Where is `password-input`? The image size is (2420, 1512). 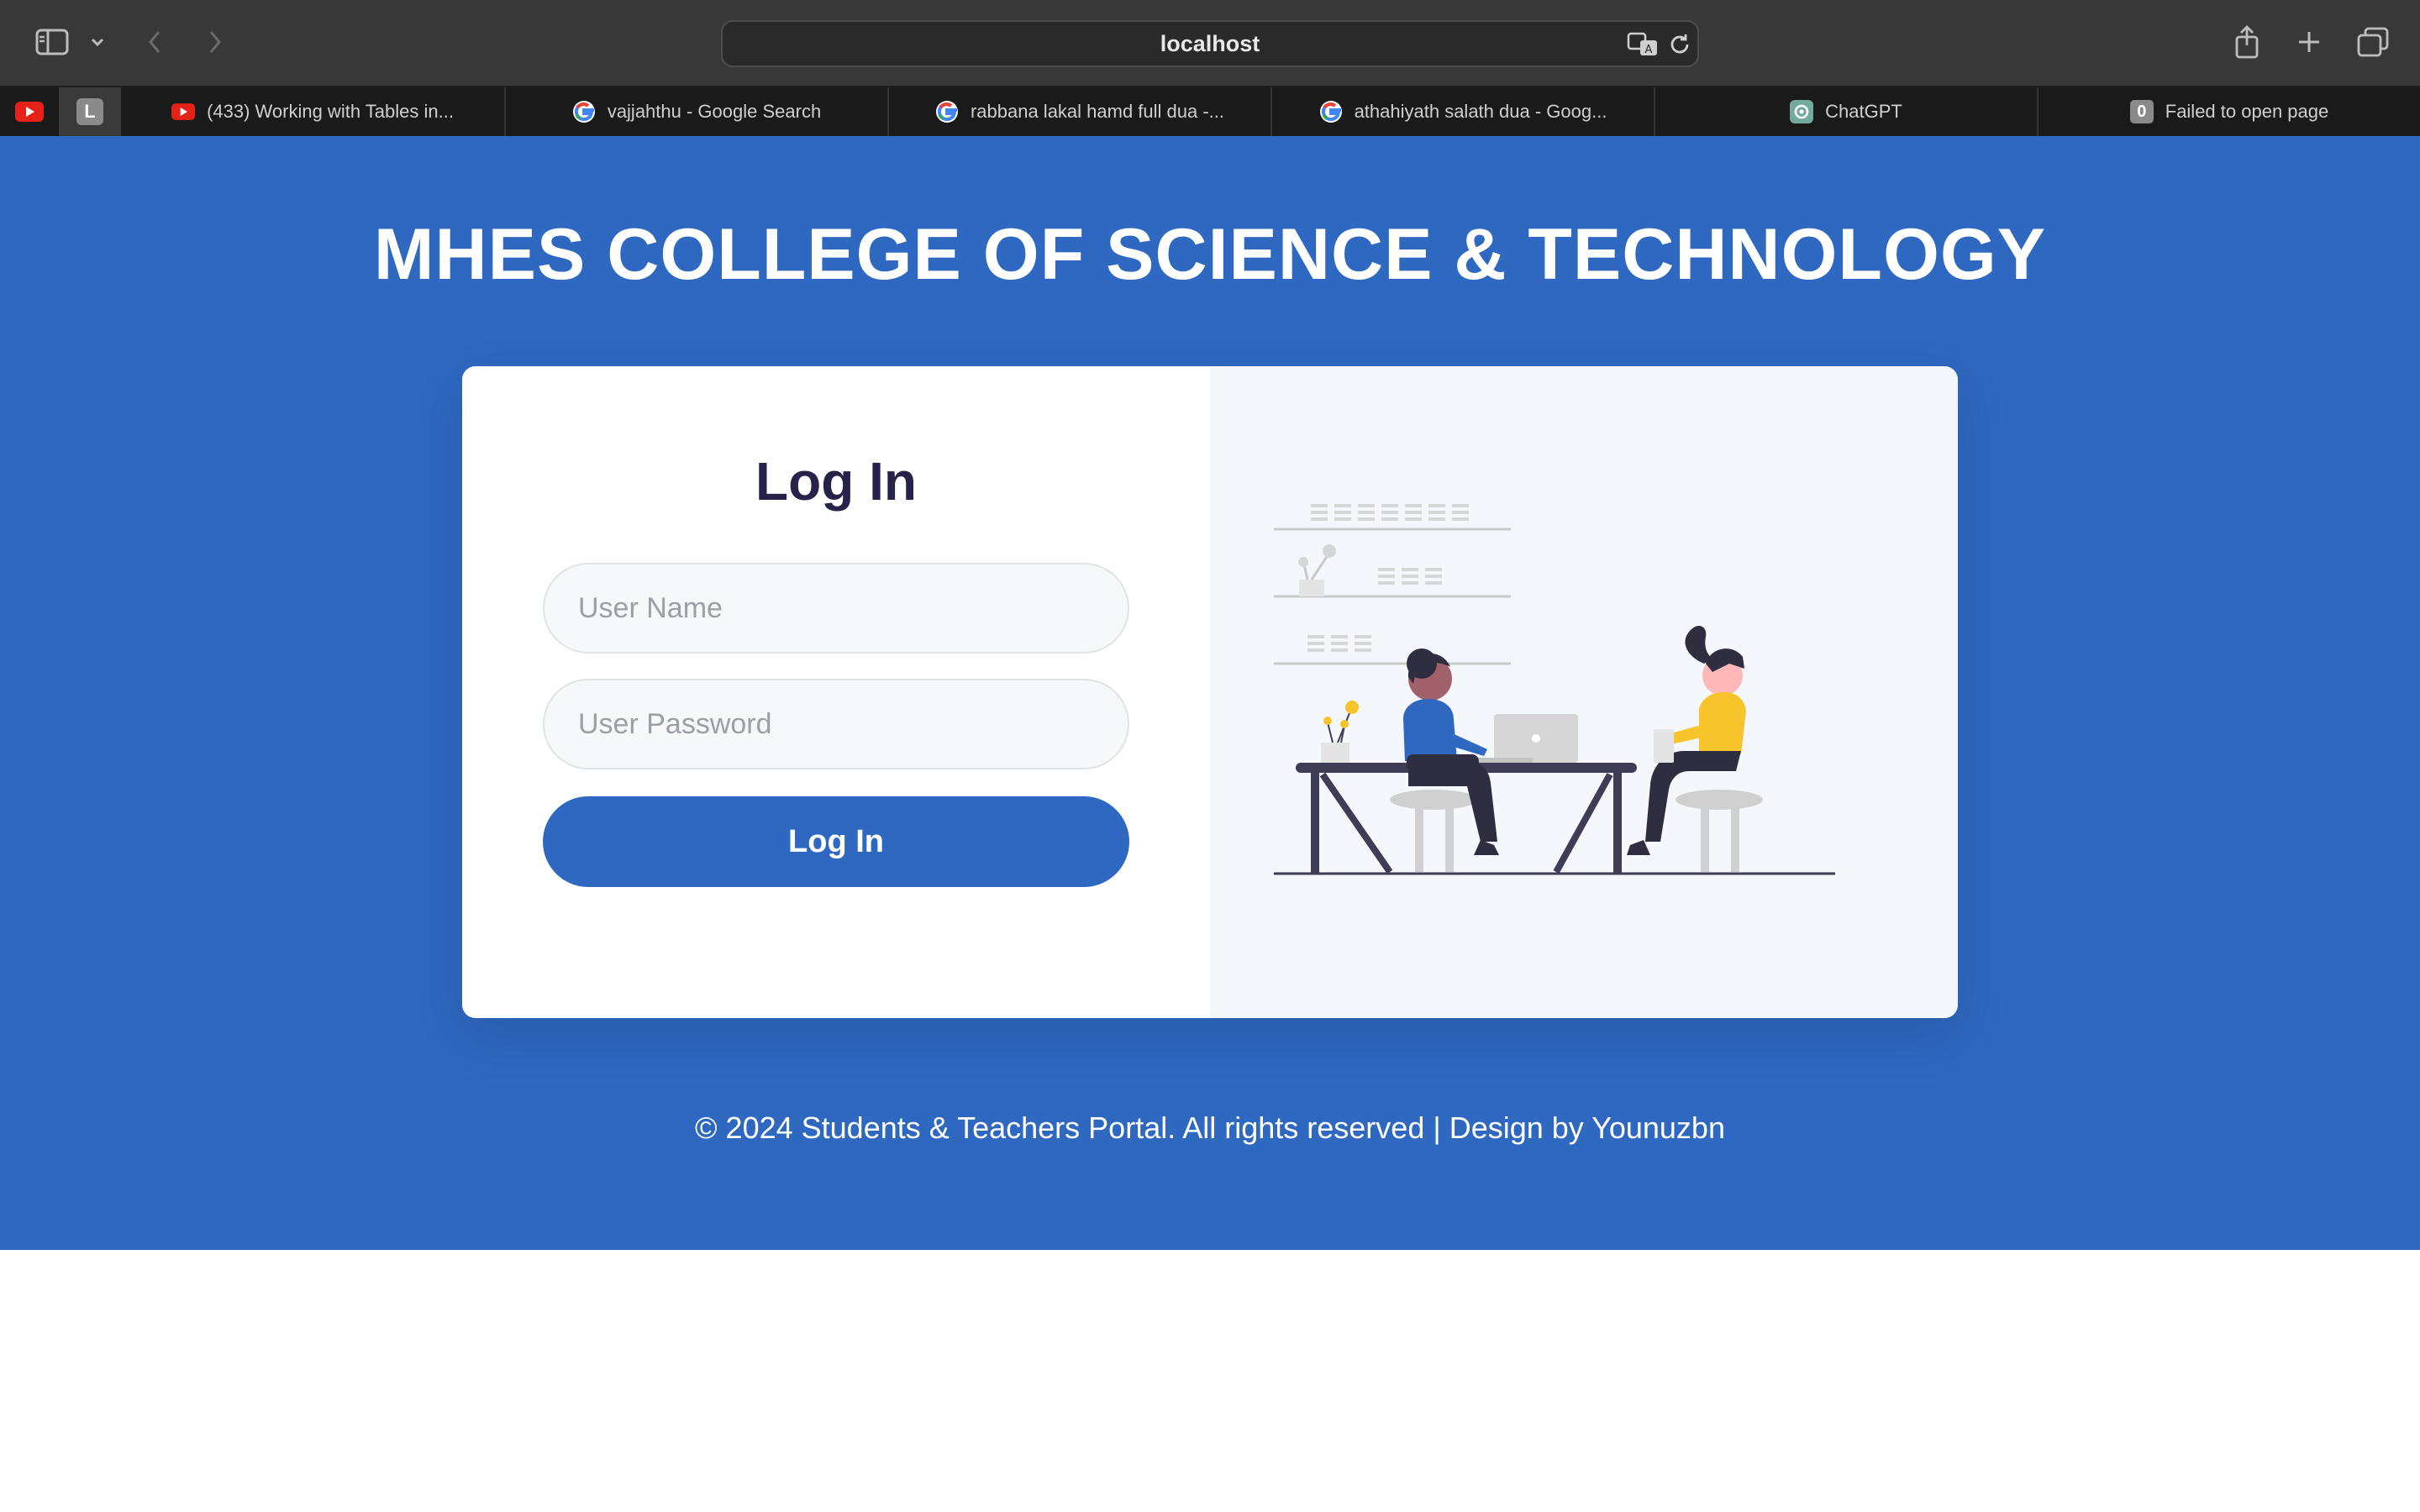 password-input is located at coordinates (836, 724).